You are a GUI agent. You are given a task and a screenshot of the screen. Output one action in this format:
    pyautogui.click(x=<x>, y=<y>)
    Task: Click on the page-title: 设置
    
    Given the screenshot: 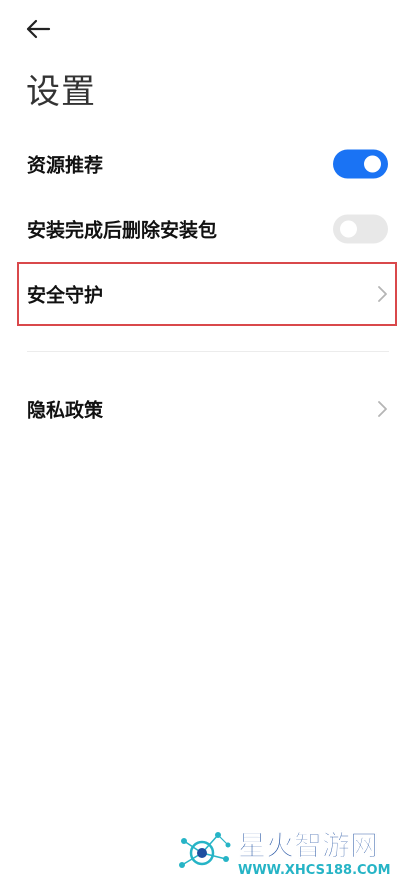 What is the action you would take?
    pyautogui.click(x=61, y=92)
    